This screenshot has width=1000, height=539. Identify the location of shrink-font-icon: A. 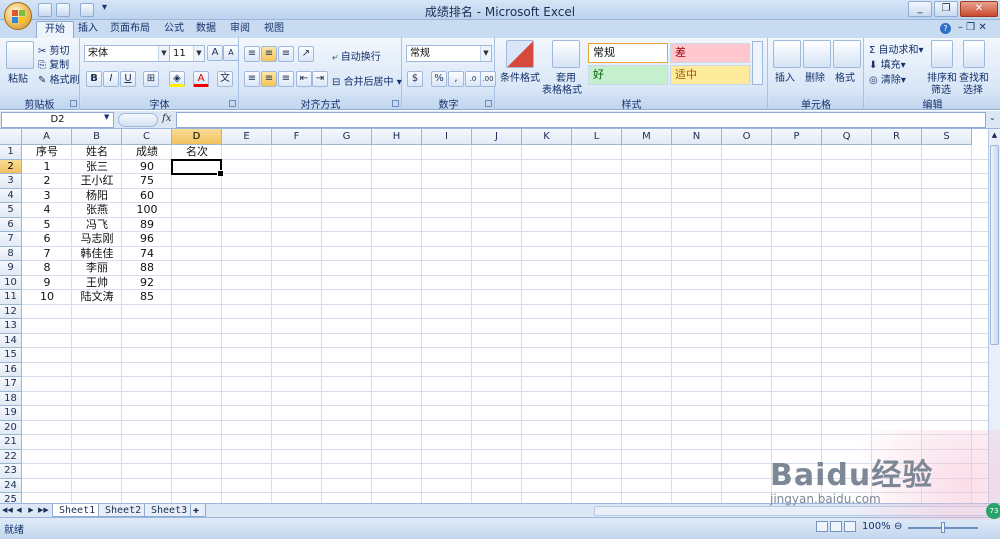
(231, 53).